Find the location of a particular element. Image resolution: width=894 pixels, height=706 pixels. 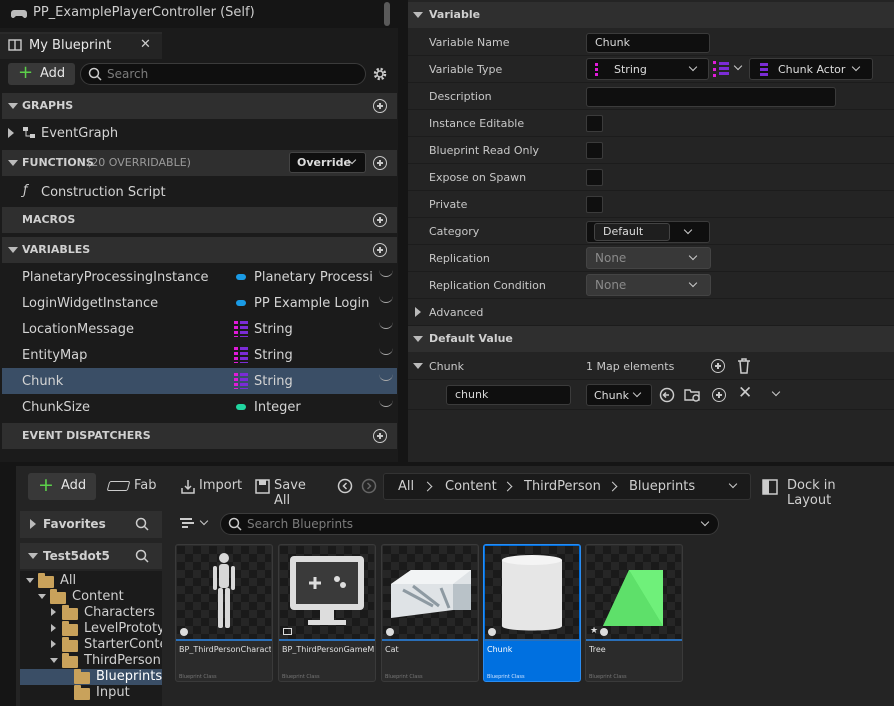

functions-section-header: FUNCTIONS (20 OVERRIDABLE) Override is located at coordinates (199, 163).